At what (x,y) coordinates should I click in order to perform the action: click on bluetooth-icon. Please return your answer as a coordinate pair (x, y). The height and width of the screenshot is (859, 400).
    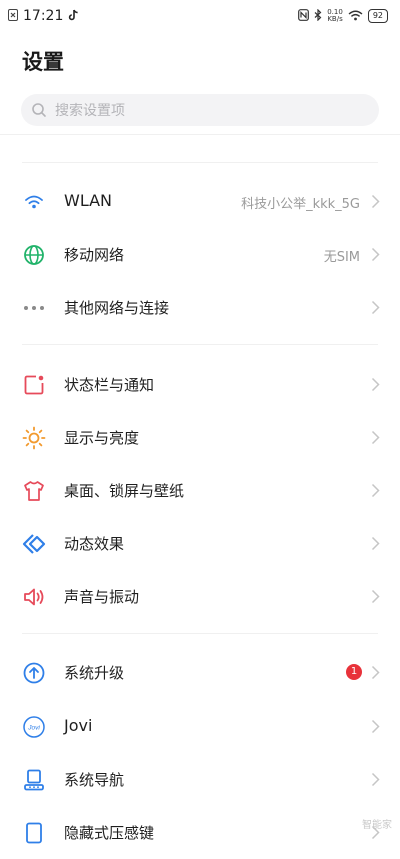
    Looking at the image, I should click on (318, 15).